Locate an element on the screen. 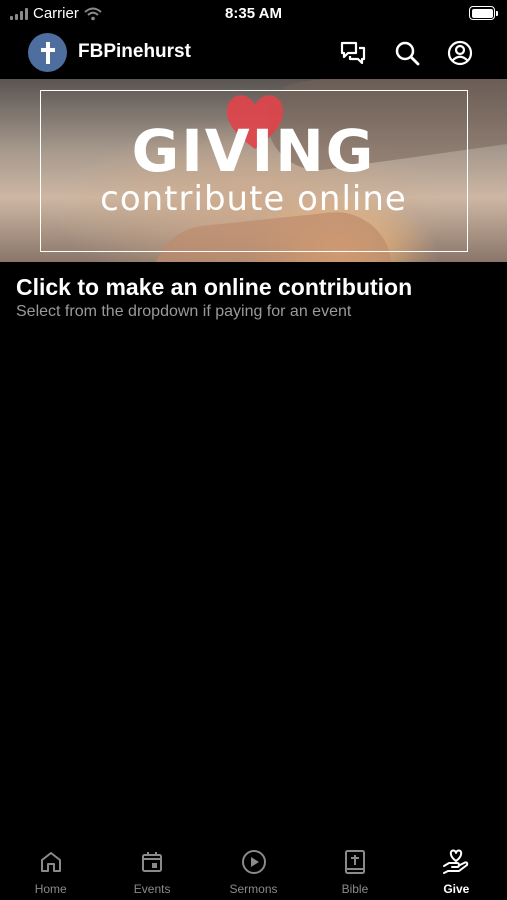  give-hand-heart-icon is located at coordinates (456, 862).